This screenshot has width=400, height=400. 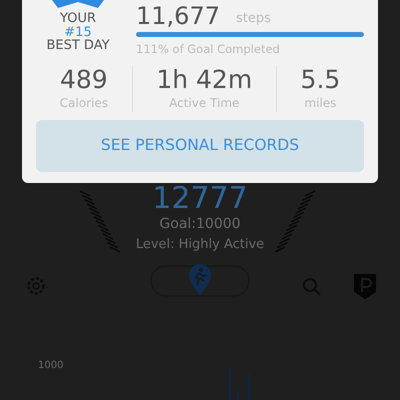 What do you see at coordinates (78, 19) in the screenshot?
I see `rank-text: YOUR` at bounding box center [78, 19].